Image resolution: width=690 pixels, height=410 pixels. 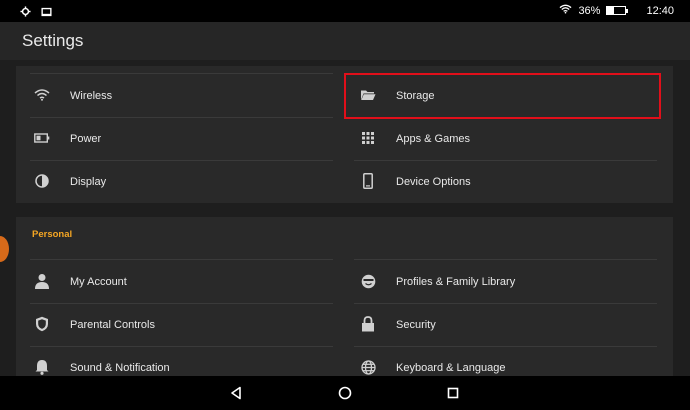 What do you see at coordinates (53, 40) in the screenshot?
I see `page-title: Settings` at bounding box center [53, 40].